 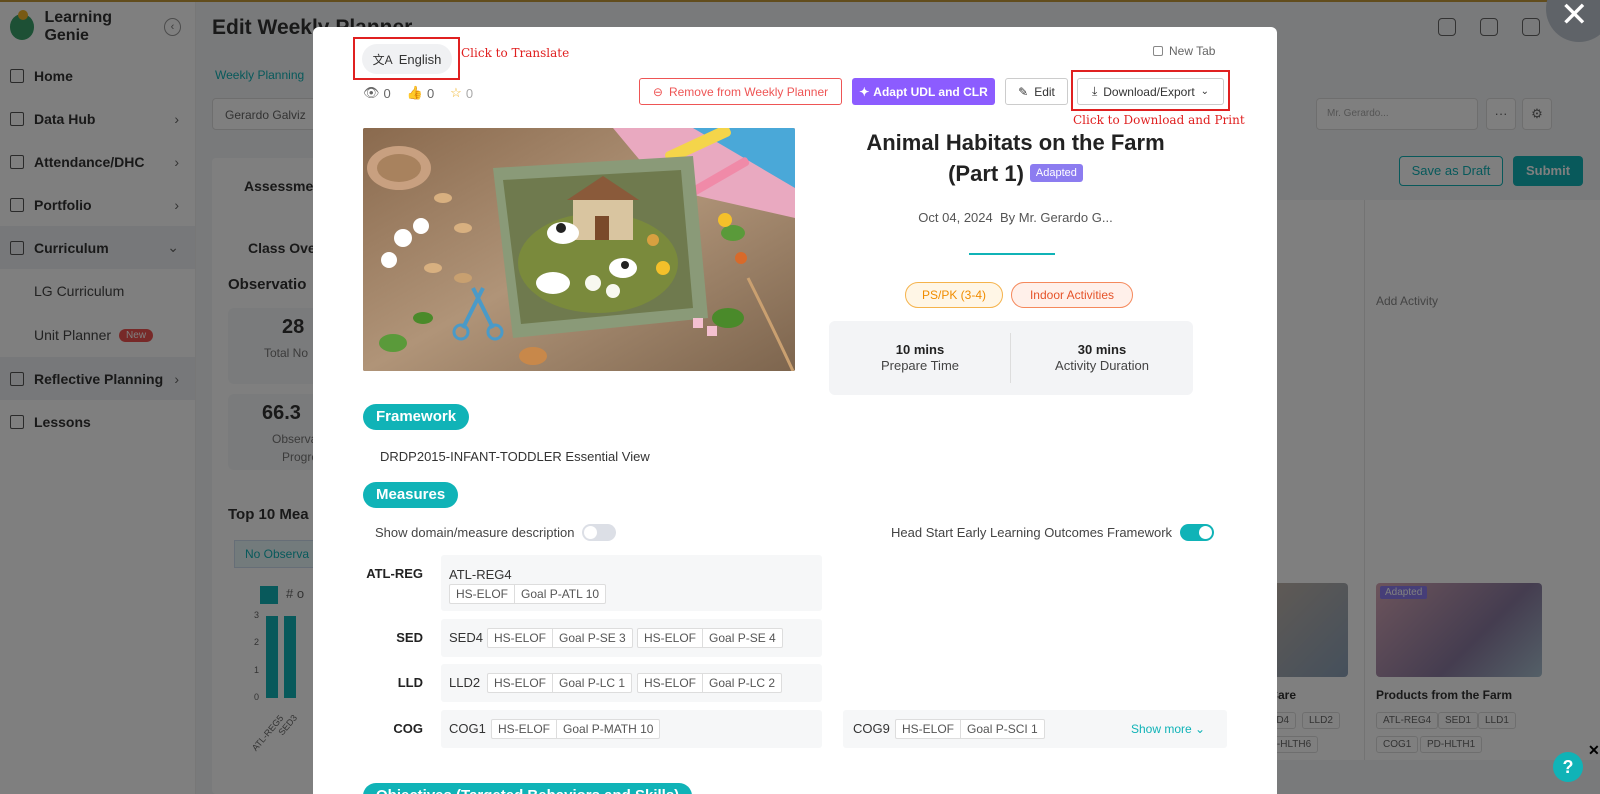 What do you see at coordinates (920, 365) in the screenshot?
I see `prepare-time-label: Prepare Time` at bounding box center [920, 365].